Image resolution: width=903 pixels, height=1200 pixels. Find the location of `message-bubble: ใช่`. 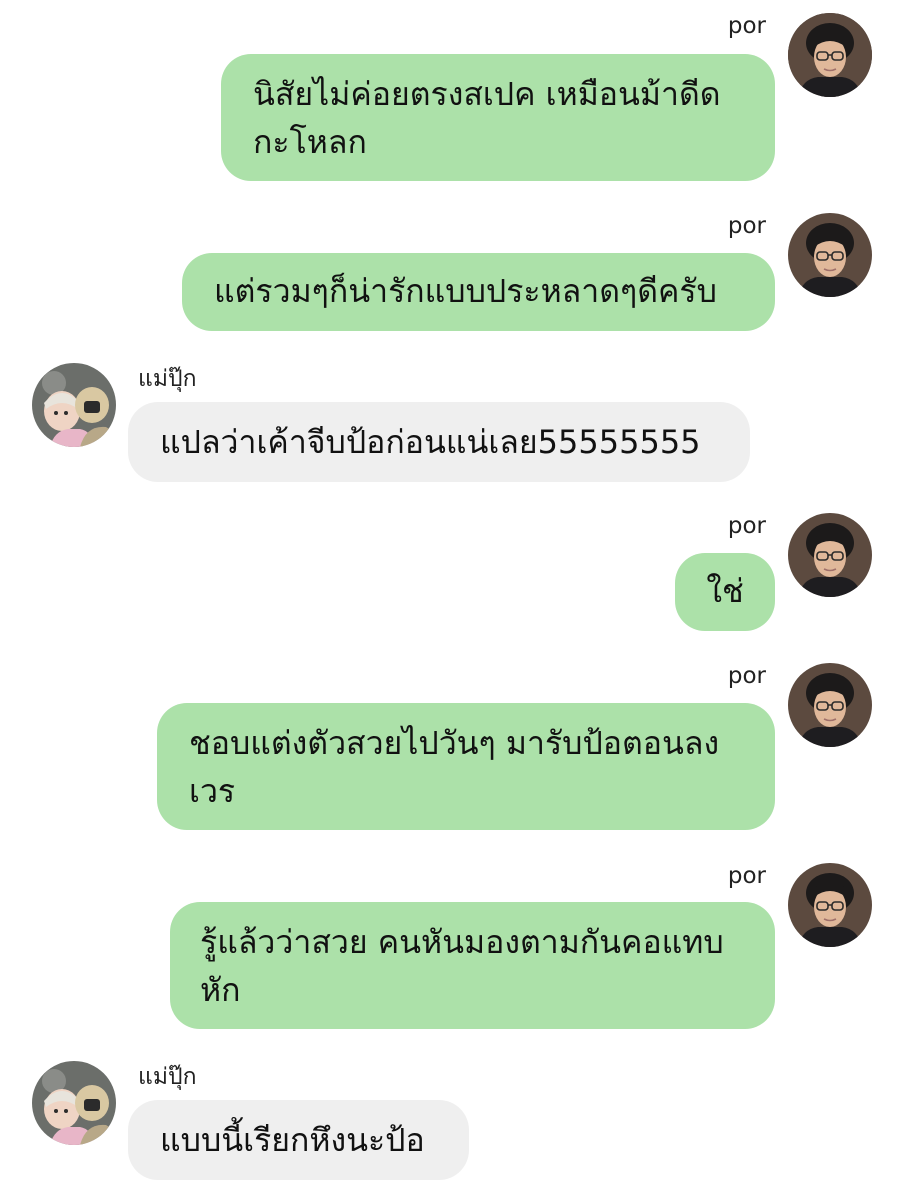

message-bubble: ใช่ is located at coordinates (725, 592).